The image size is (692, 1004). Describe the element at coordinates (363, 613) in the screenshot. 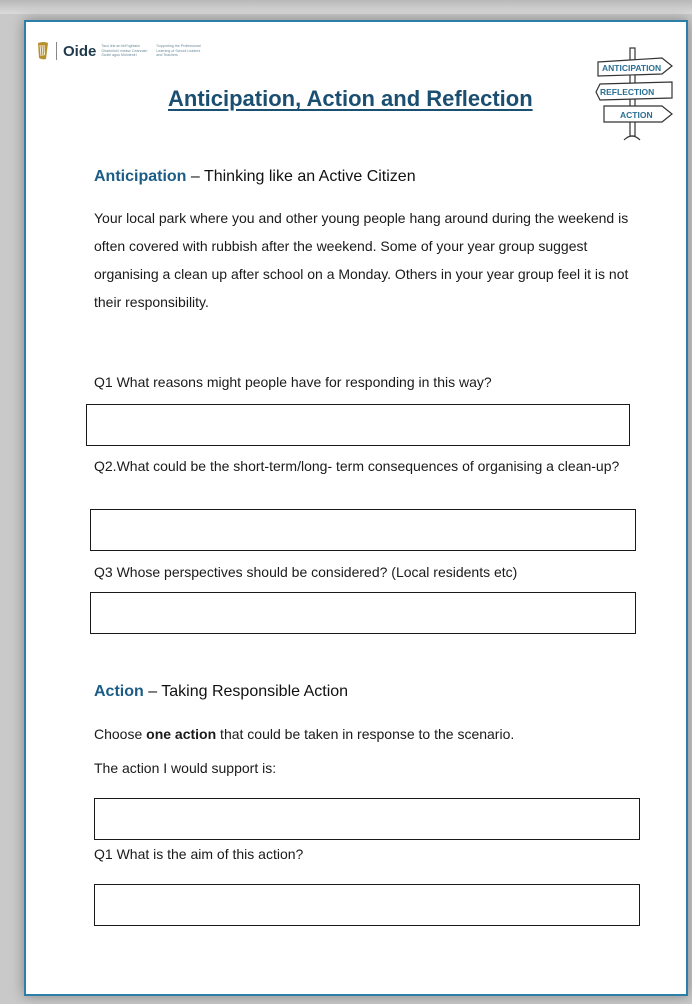

I see `anticipation-q3-answer-box` at that location.